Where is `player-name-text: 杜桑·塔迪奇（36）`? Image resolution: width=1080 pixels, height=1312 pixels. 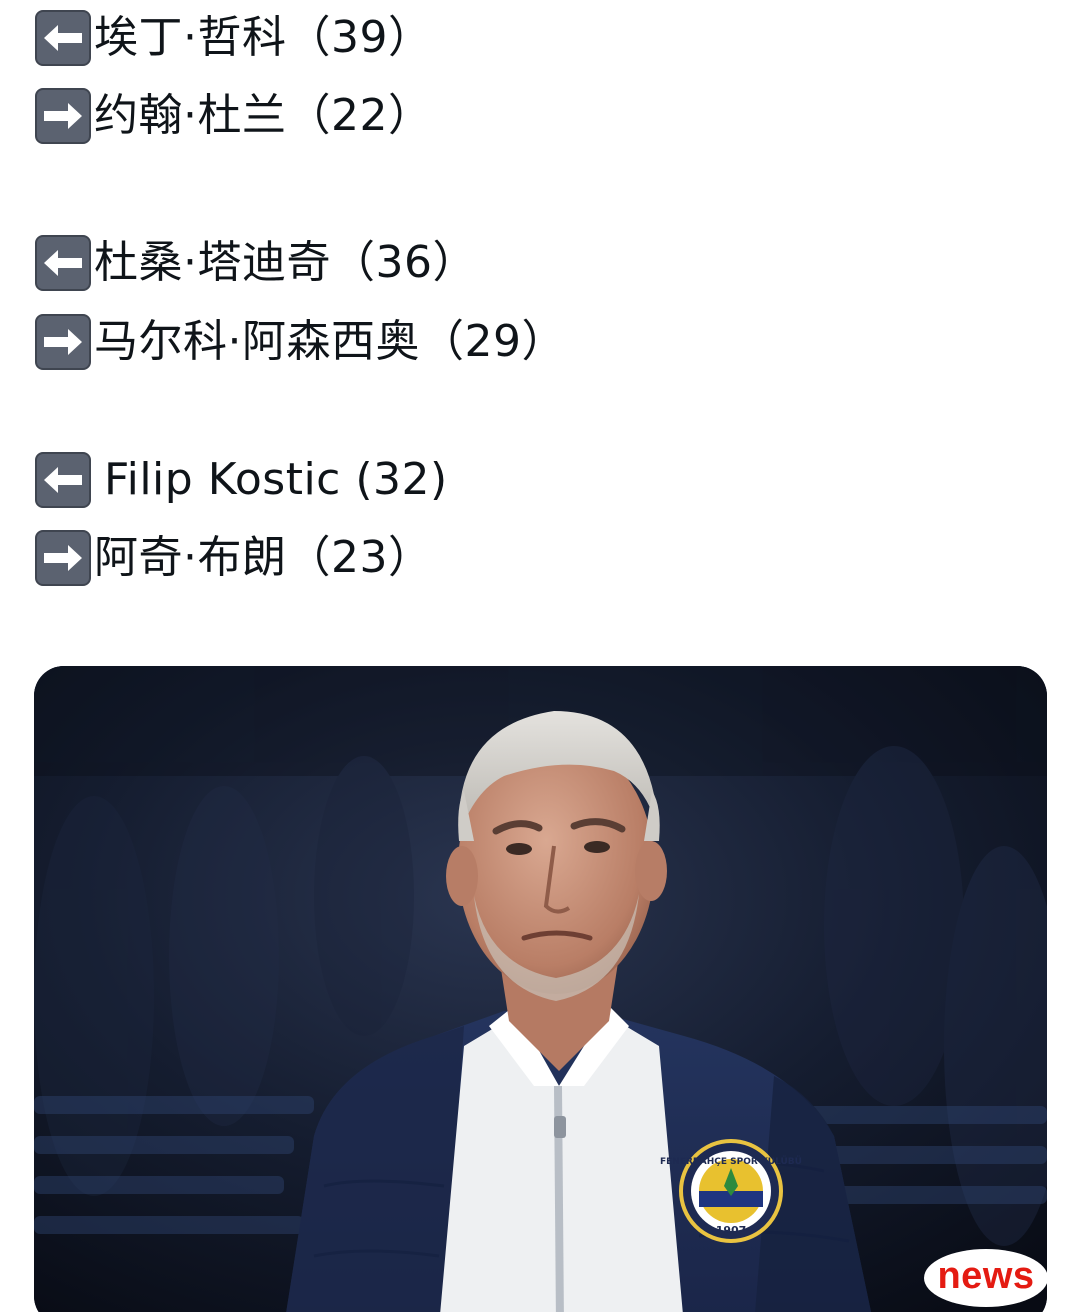
player-name-text: 杜桑·塔迪奇（36） is located at coordinates (285, 262).